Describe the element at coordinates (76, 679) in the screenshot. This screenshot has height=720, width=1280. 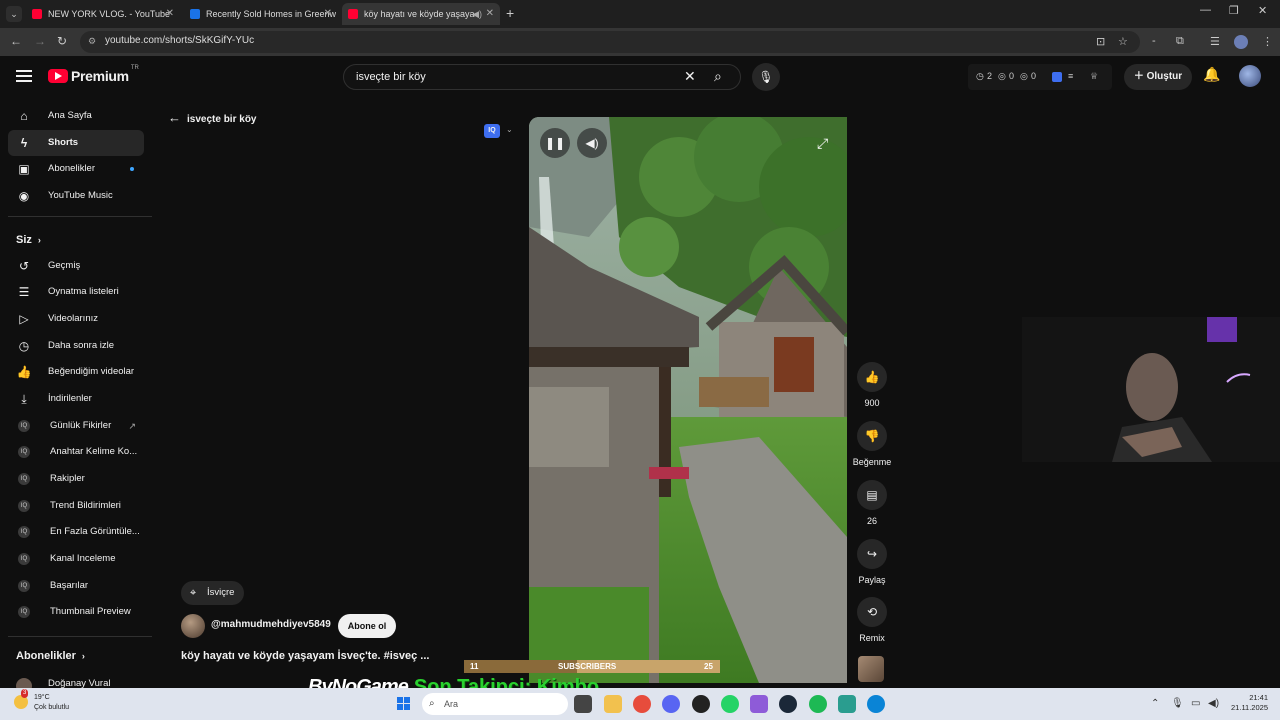
I see `sidebar-item-channel: Doğanay Vural` at that location.